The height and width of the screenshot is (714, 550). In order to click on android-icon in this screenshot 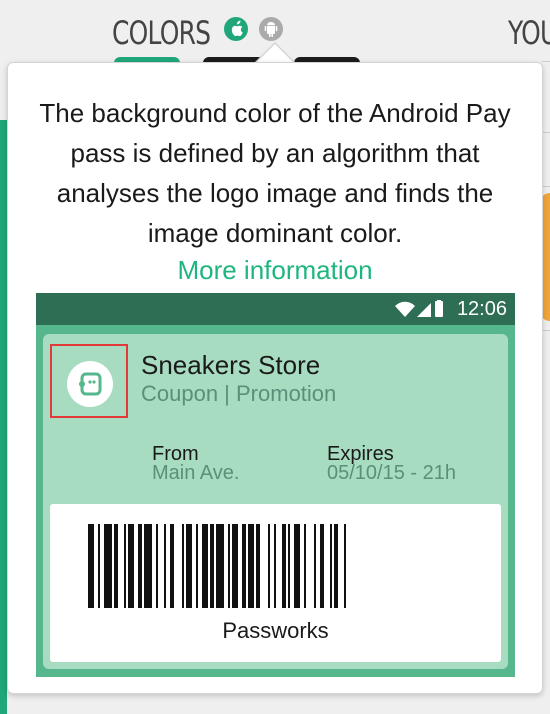, I will do `click(271, 29)`.